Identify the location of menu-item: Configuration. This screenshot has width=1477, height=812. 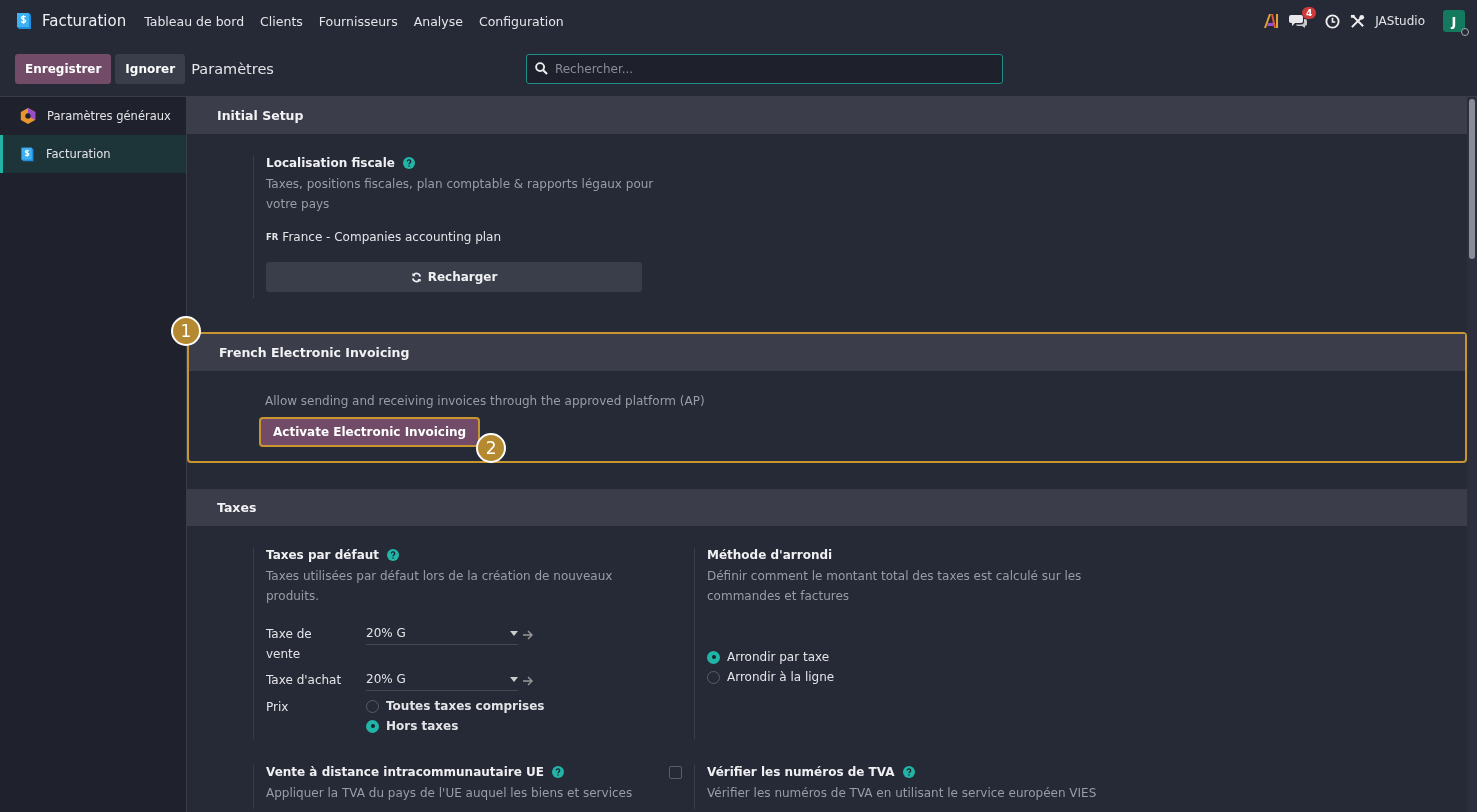
(521, 21).